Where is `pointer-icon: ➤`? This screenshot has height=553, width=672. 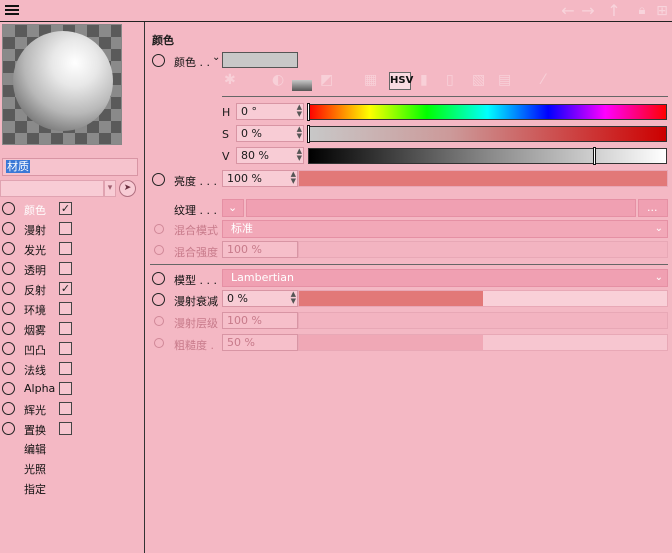
pointer-icon: ➤ is located at coordinates (127, 188).